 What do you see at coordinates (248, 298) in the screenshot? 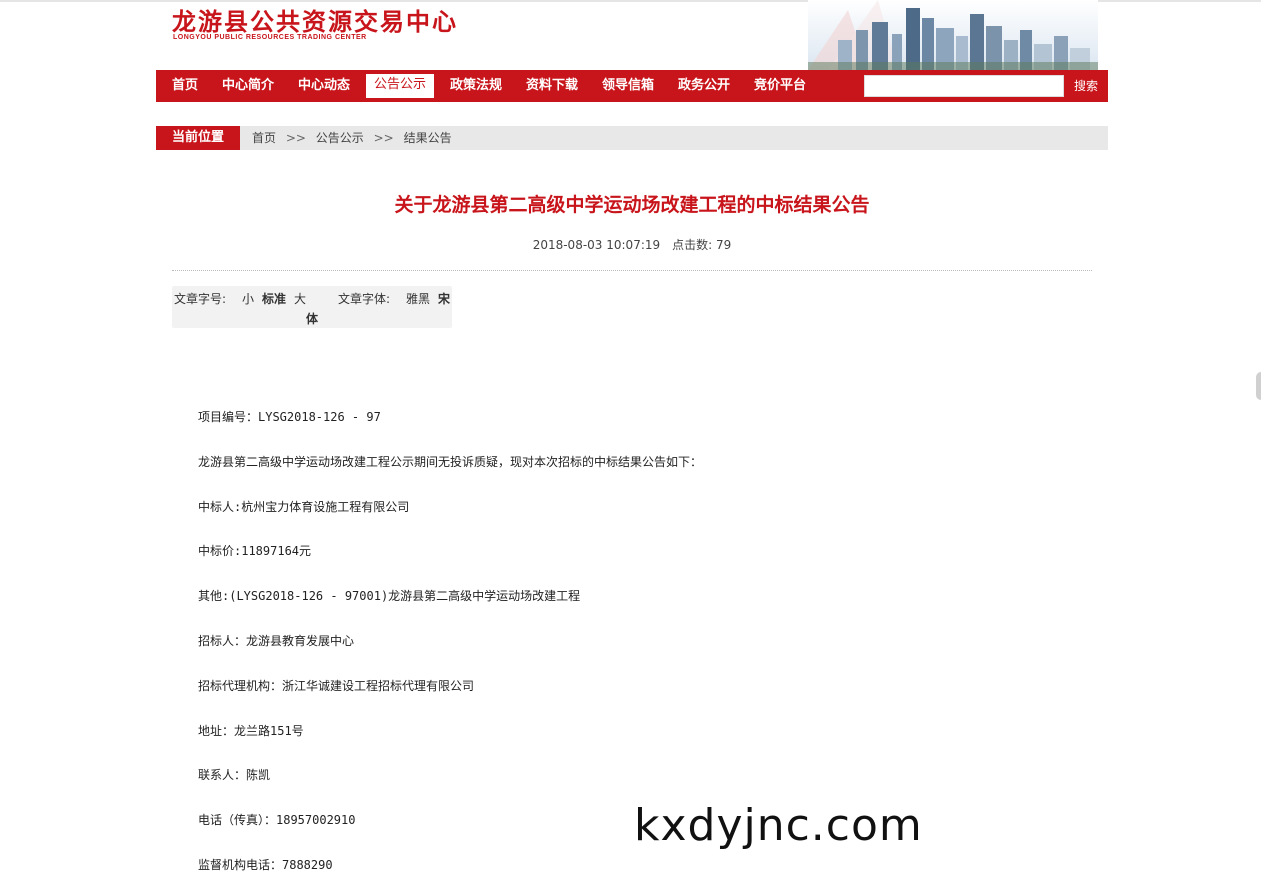
I see `font-size-small-button: 小` at bounding box center [248, 298].